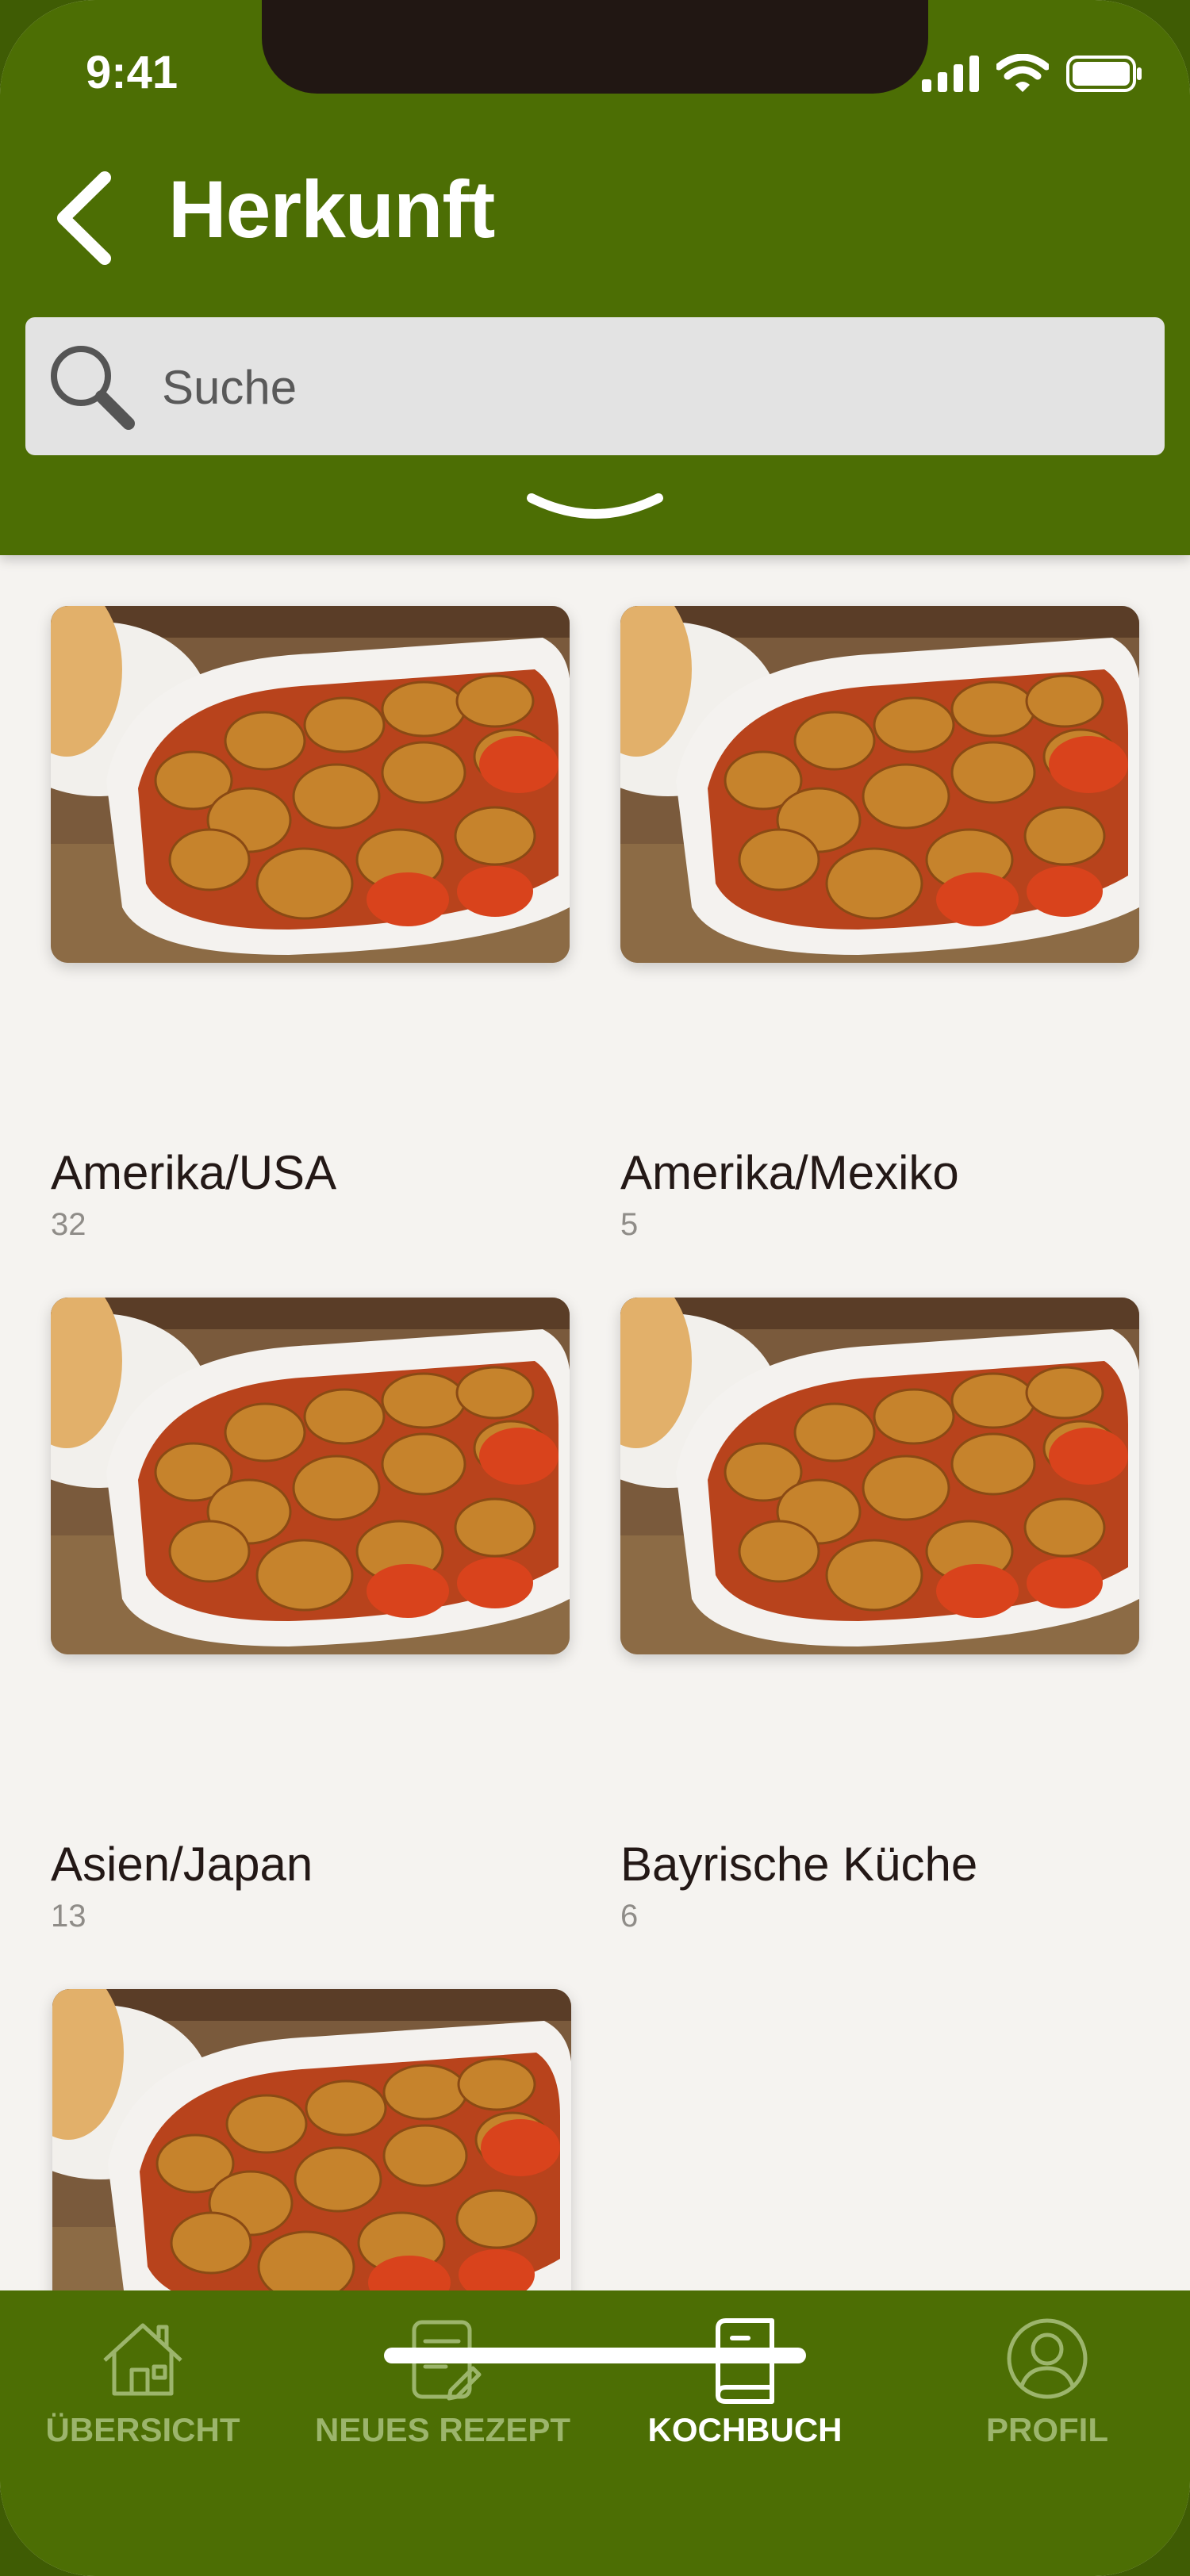 The image size is (1190, 2576). I want to click on home-indicator, so click(595, 2356).